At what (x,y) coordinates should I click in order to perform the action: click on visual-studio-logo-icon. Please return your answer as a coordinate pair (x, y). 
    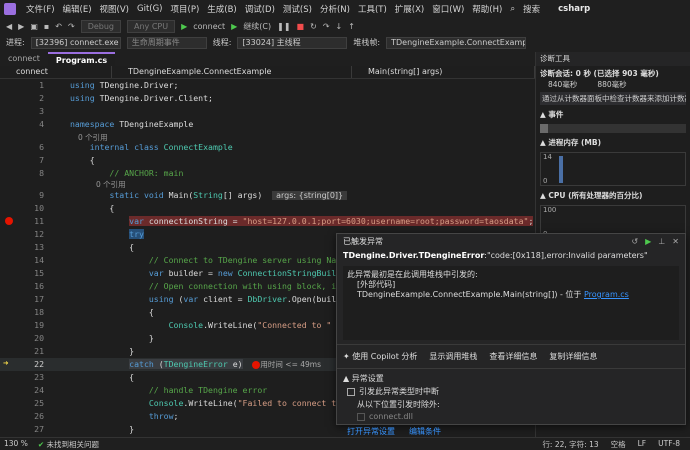
    Looking at the image, I should click on (10, 8).